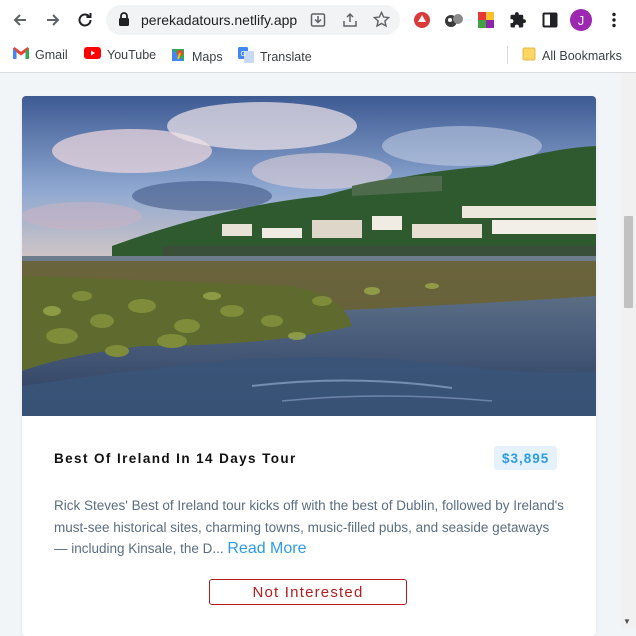 The width and height of the screenshot is (636, 636). What do you see at coordinates (92, 54) in the screenshot?
I see `youtube-icon` at bounding box center [92, 54].